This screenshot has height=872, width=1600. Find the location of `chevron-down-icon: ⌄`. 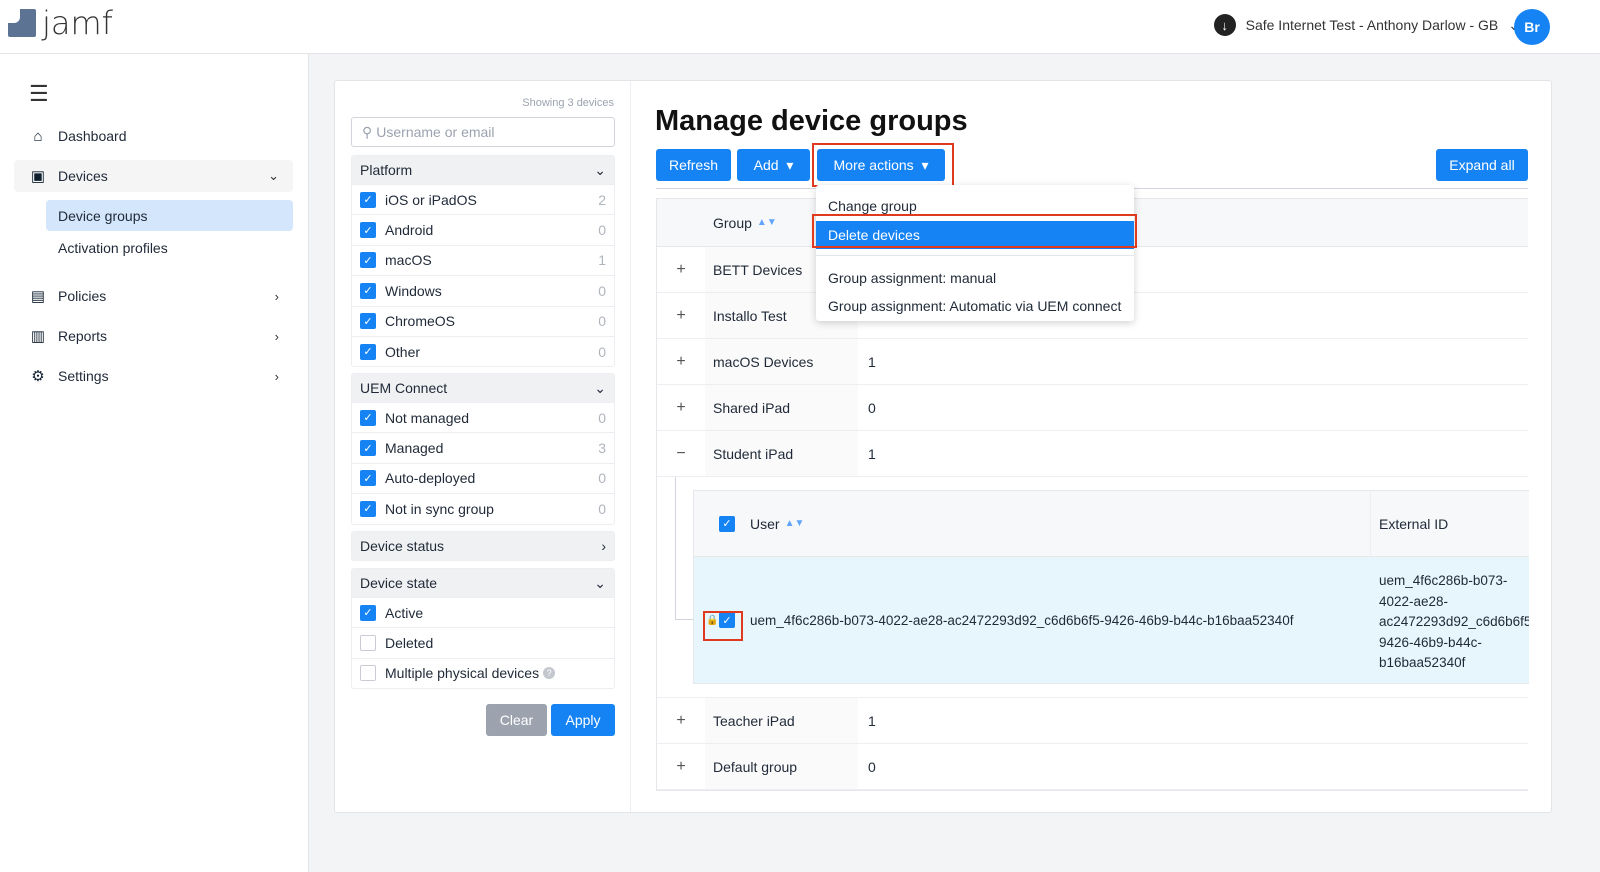

chevron-down-icon: ⌄ is located at coordinates (600, 169).